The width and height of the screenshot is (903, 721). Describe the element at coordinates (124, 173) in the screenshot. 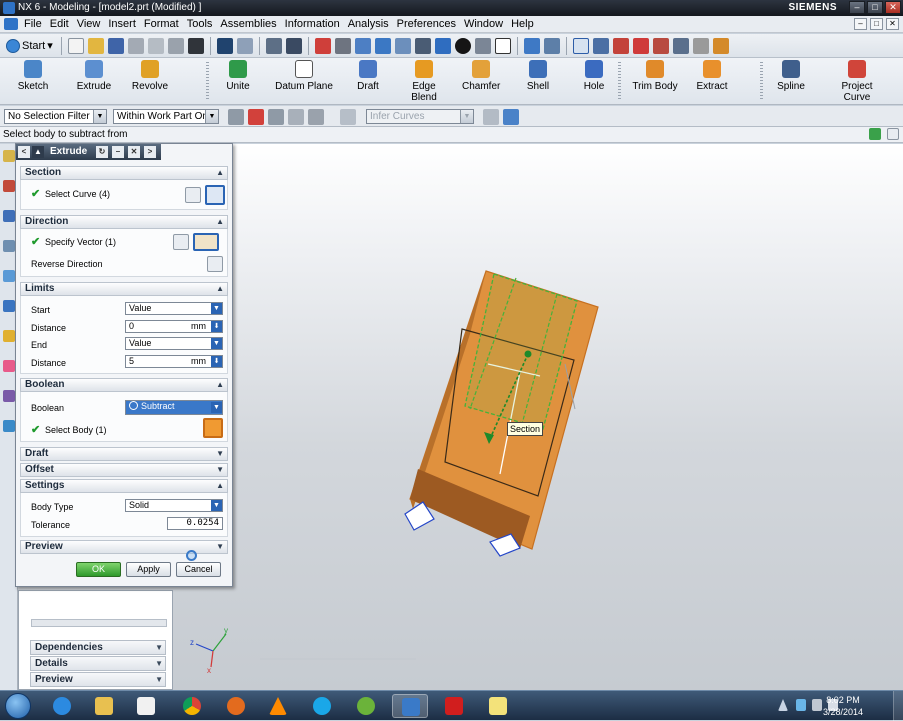

I see `section-group-header: Section ▲` at that location.